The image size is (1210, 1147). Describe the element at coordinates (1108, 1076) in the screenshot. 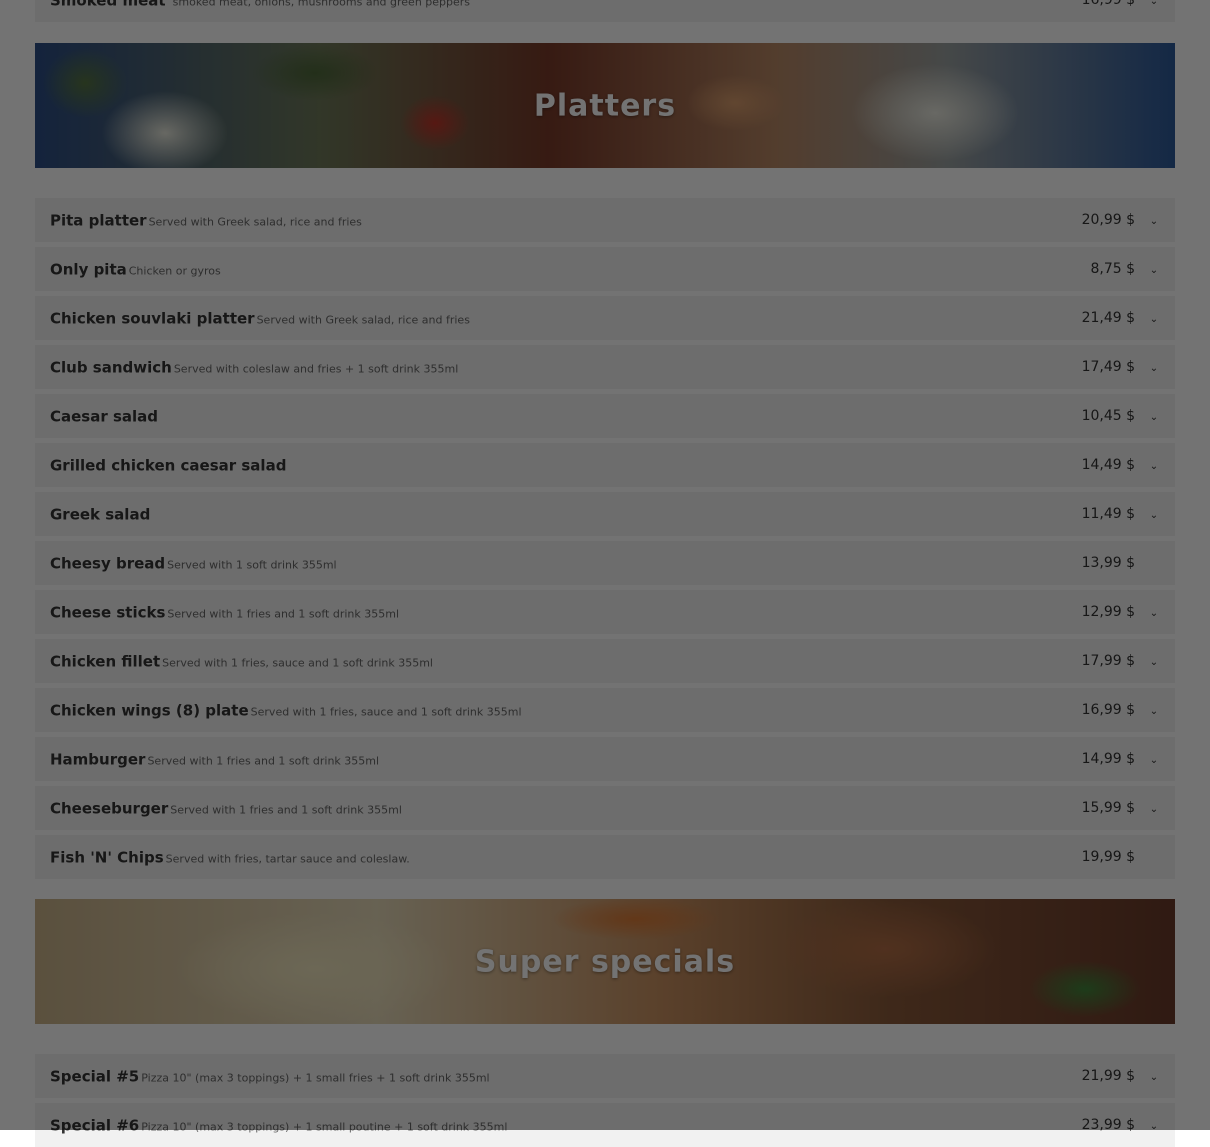

I see `menu-item-price: 21,99 $` at that location.